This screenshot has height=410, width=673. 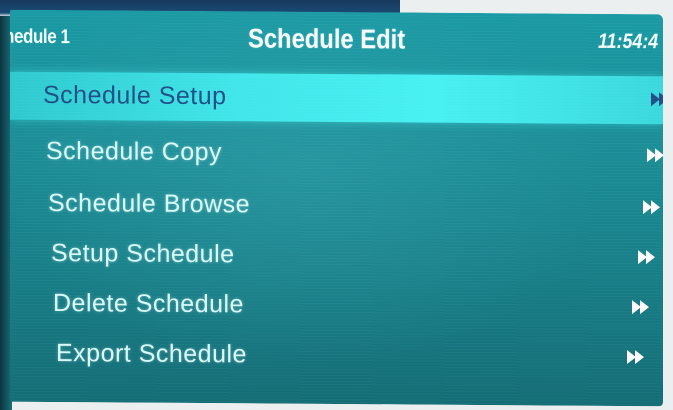 I want to click on menu-item-label: Export Schedule, so click(x=151, y=354).